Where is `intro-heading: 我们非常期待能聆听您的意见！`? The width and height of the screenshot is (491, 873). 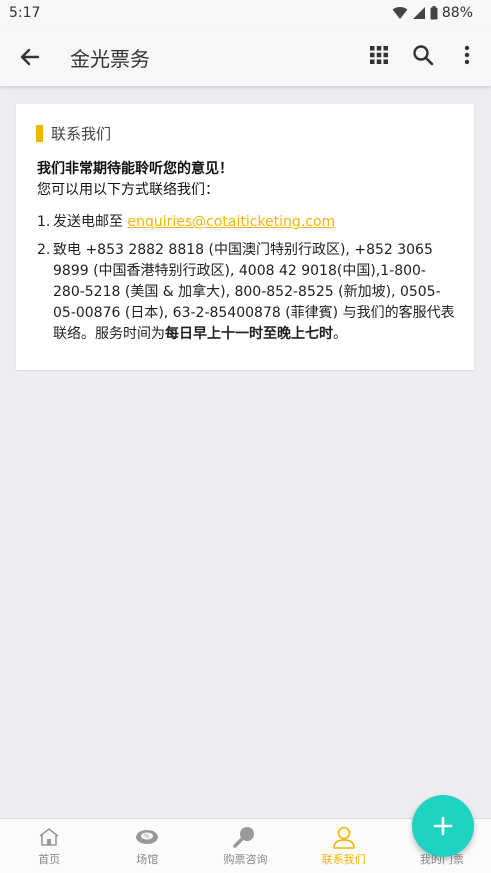 intro-heading: 我们非常期待能聆听您的意见！ is located at coordinates (135, 169).